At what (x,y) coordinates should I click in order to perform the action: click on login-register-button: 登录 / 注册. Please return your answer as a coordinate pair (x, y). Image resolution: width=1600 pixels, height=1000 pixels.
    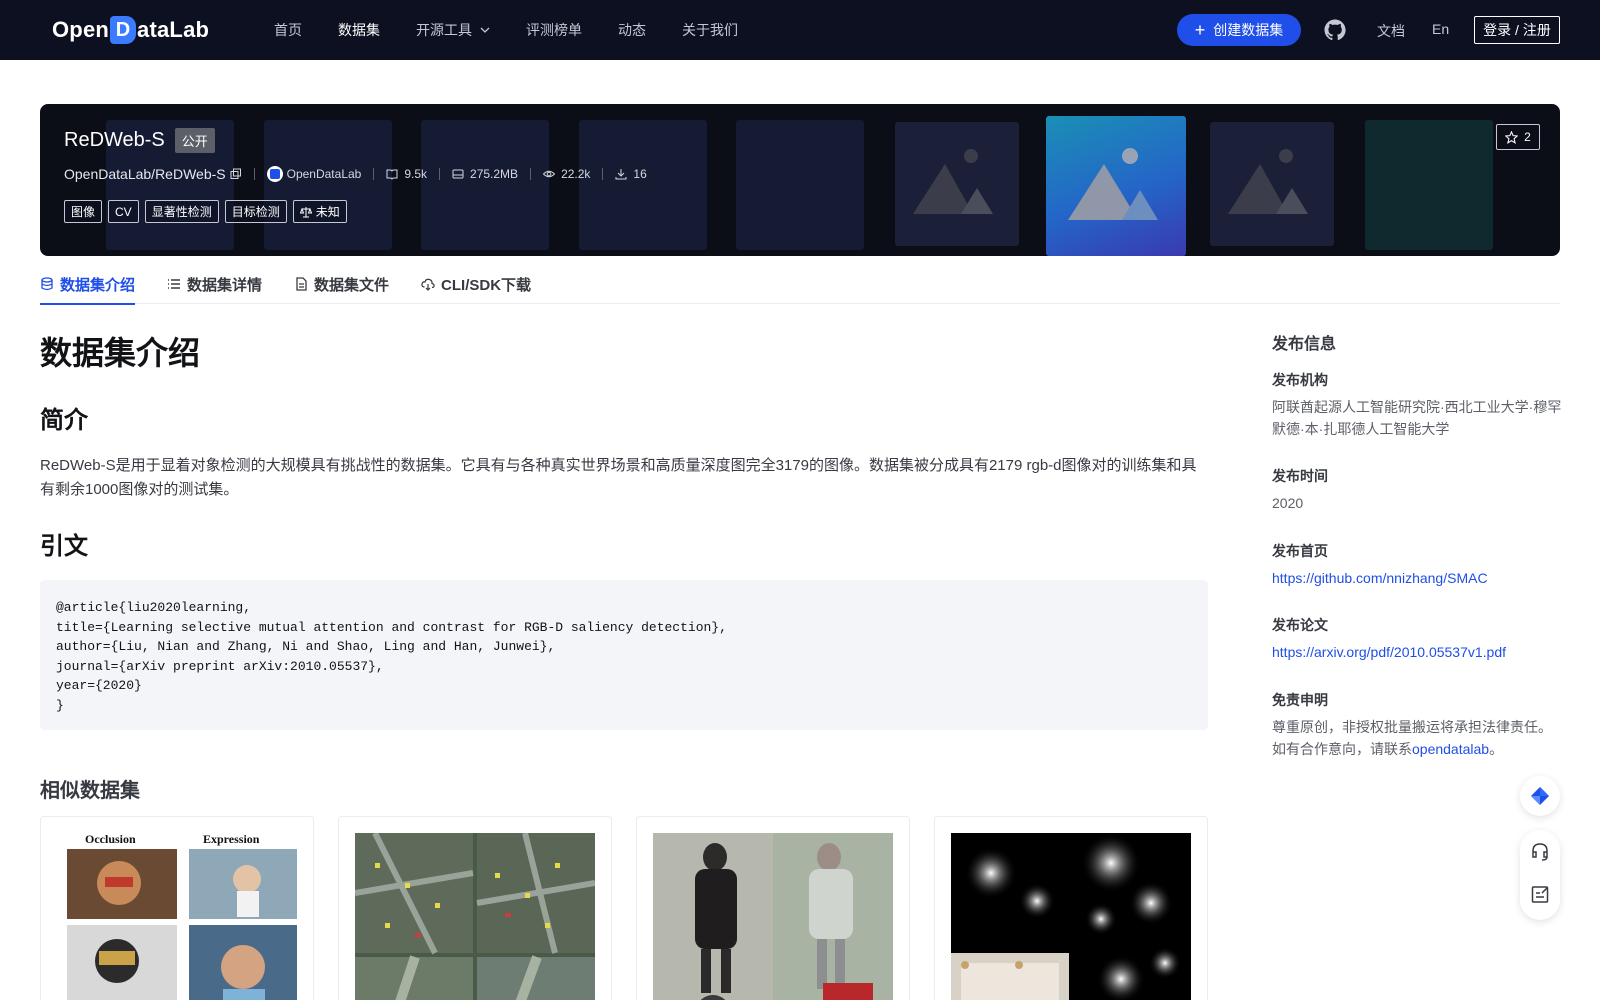
    Looking at the image, I should click on (1517, 30).